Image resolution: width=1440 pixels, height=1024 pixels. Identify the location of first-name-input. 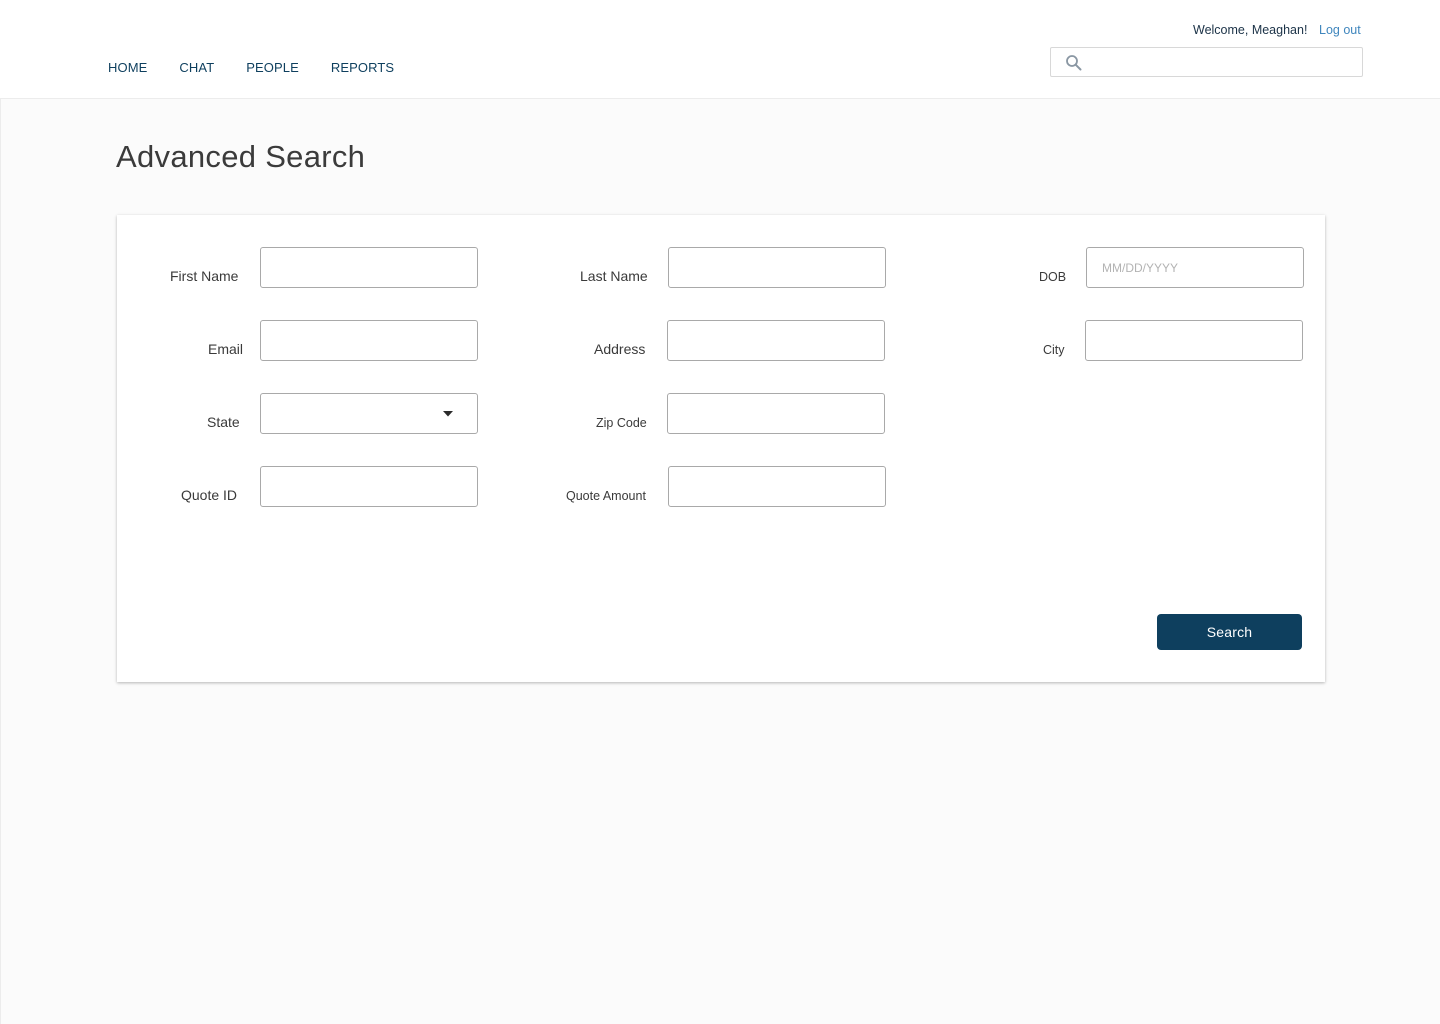
(369, 267).